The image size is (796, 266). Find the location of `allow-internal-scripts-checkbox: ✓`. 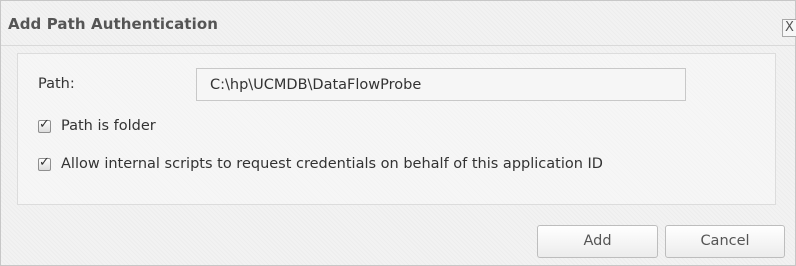

allow-internal-scripts-checkbox: ✓ is located at coordinates (44, 162).